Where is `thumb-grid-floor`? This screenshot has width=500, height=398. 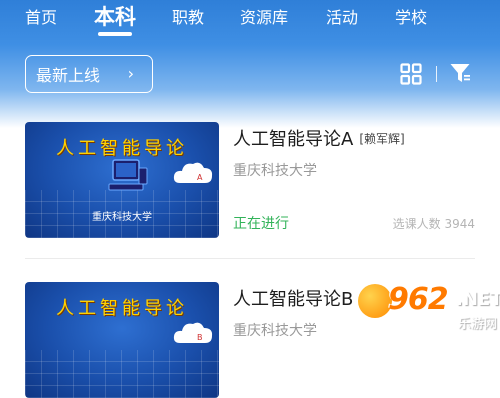 thumb-grid-floor is located at coordinates (122, 374).